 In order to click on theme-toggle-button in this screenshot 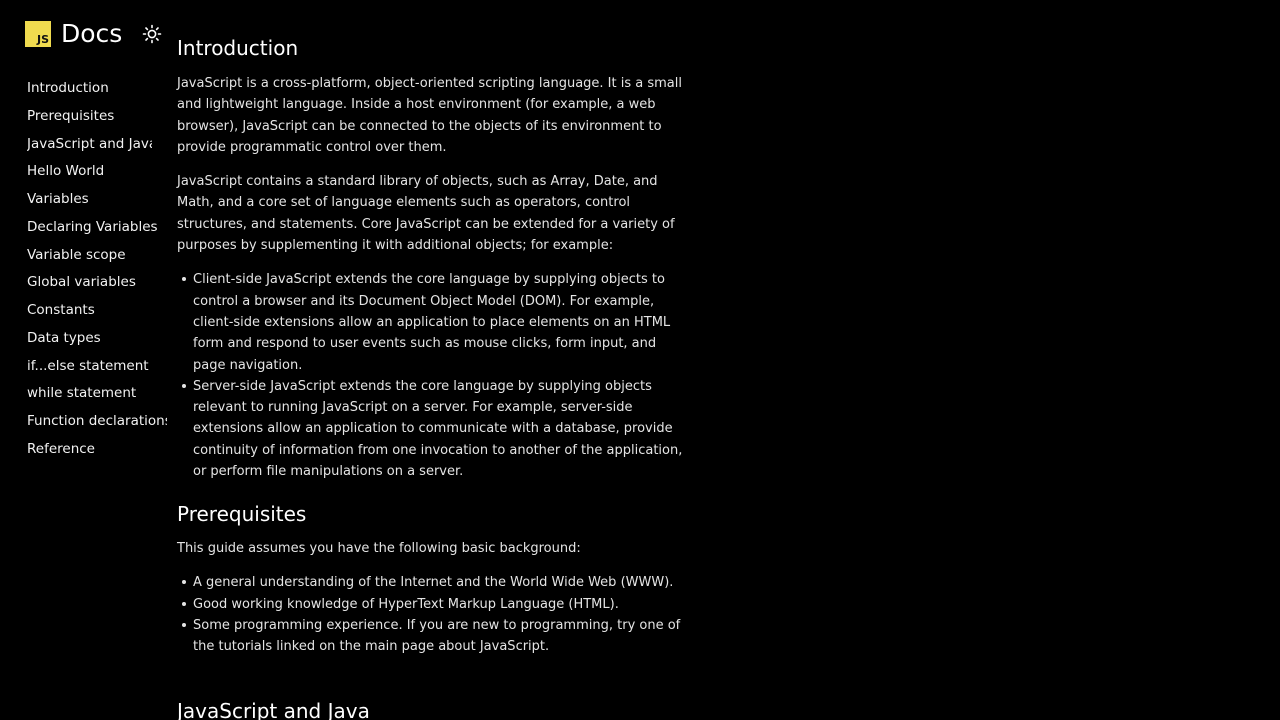, I will do `click(152, 34)`.